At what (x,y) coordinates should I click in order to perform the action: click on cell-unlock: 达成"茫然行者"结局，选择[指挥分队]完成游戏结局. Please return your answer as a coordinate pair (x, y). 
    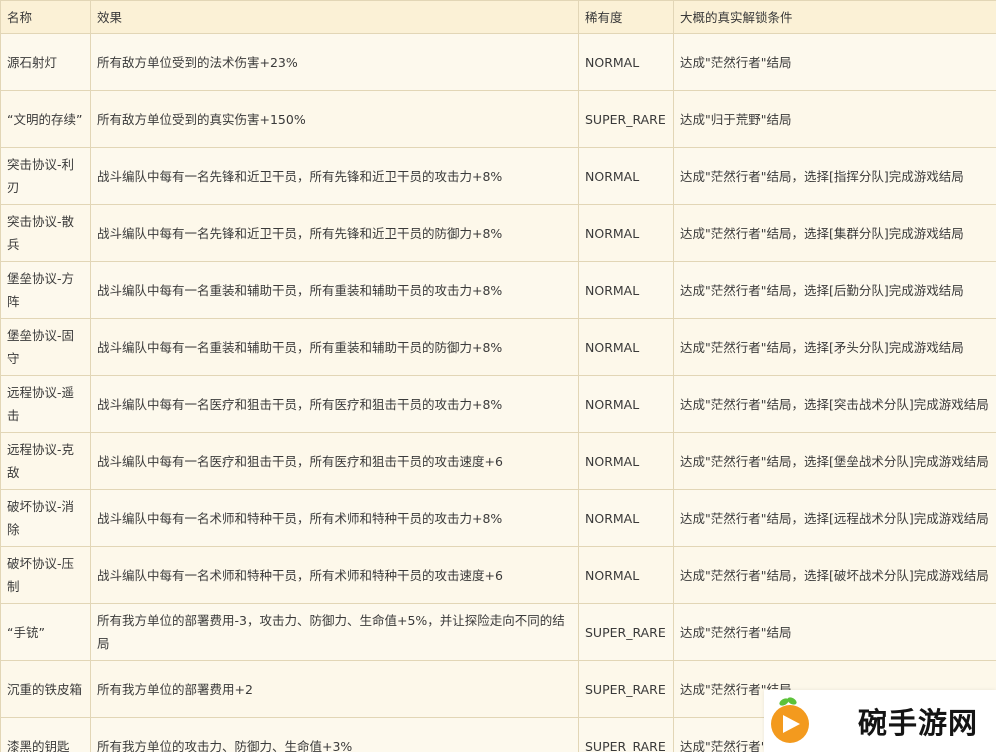
    Looking at the image, I should click on (834, 176).